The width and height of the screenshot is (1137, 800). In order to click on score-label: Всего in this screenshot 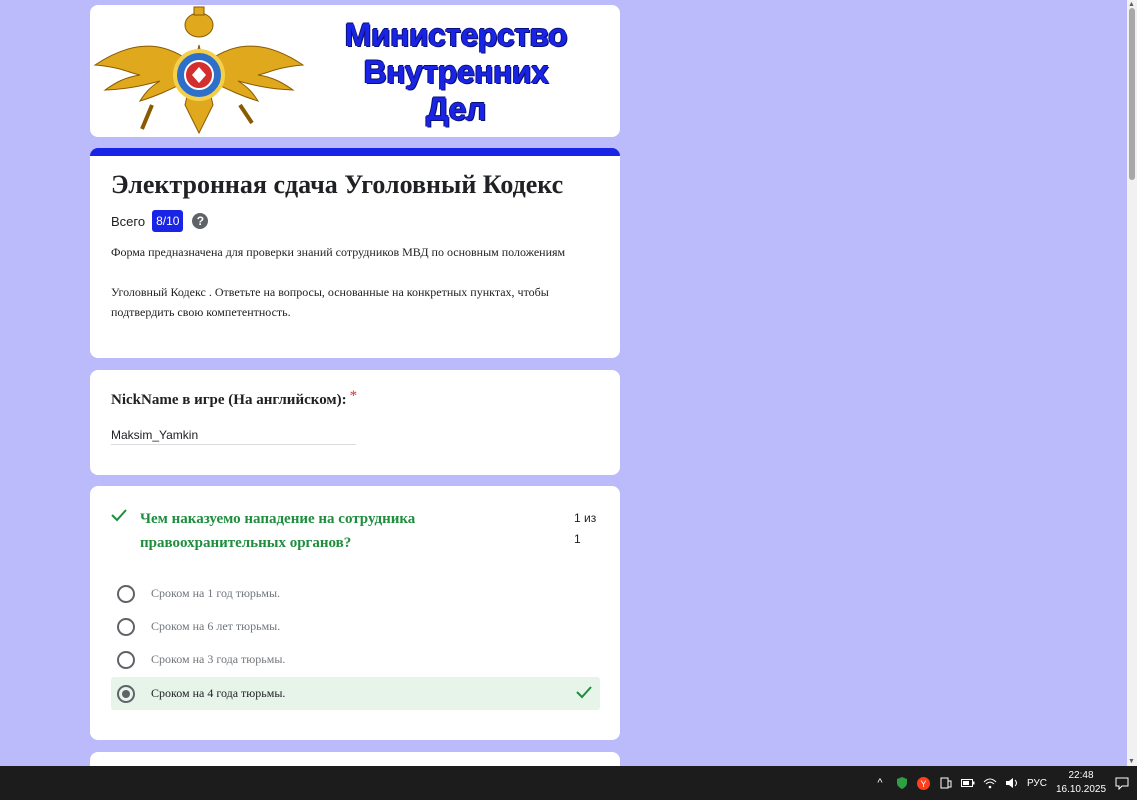, I will do `click(128, 221)`.